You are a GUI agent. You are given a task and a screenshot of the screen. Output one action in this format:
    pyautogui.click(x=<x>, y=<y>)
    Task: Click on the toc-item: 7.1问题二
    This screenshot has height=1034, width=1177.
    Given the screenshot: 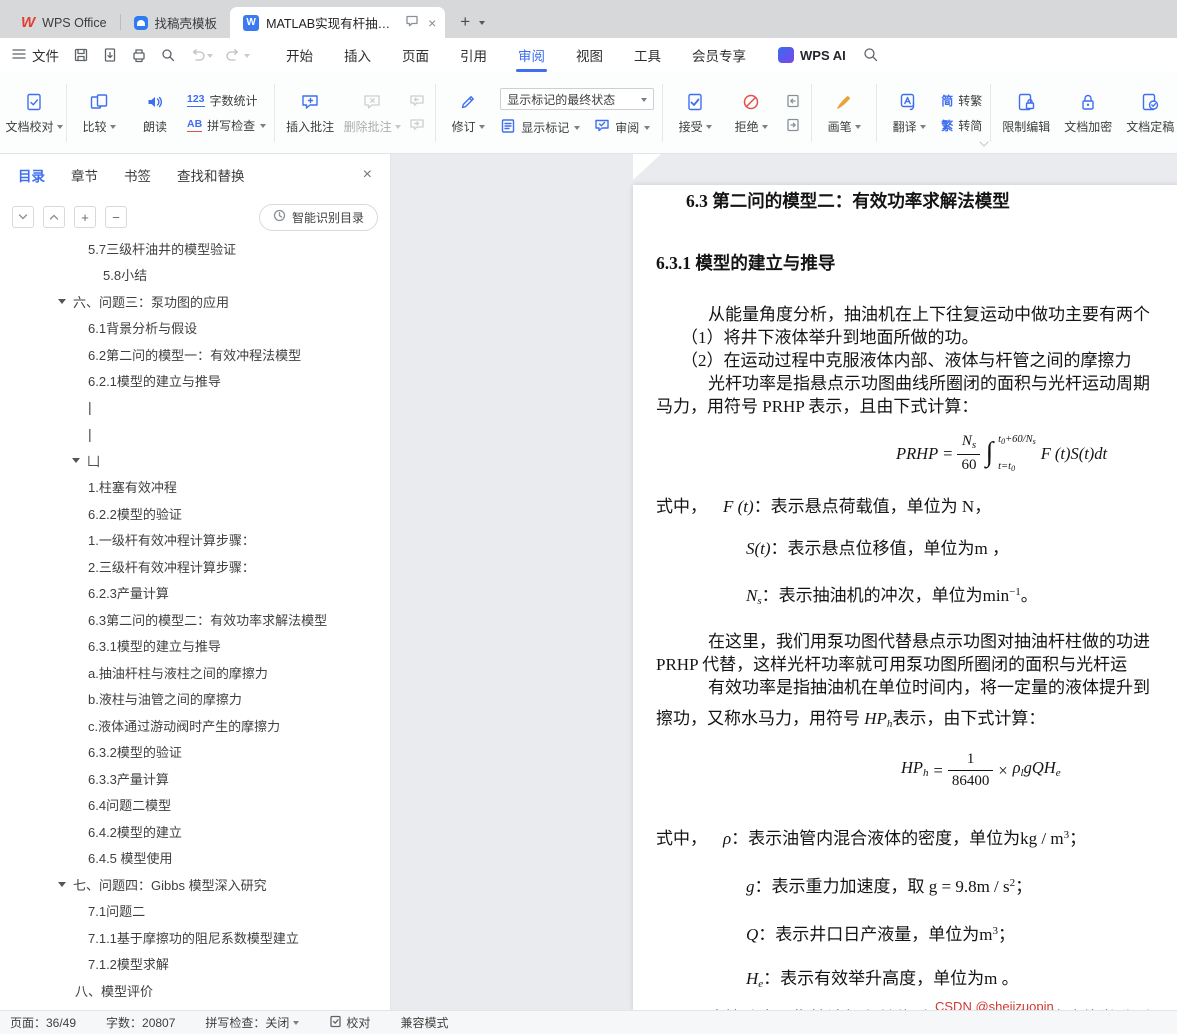 What is the action you would take?
    pyautogui.click(x=195, y=911)
    